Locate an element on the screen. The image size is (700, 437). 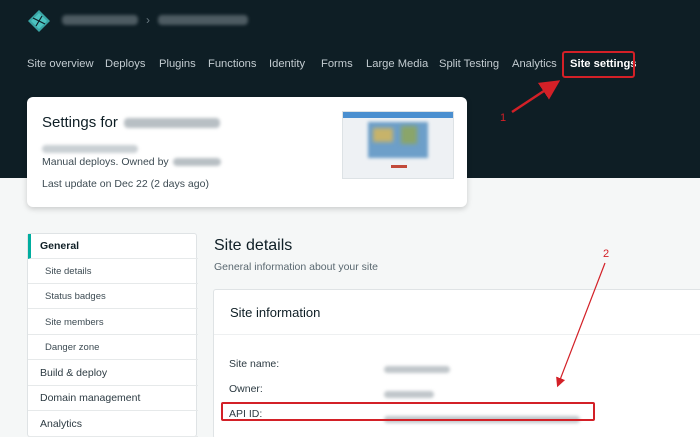
nav-deploys: Deploys is located at coordinates (125, 64).